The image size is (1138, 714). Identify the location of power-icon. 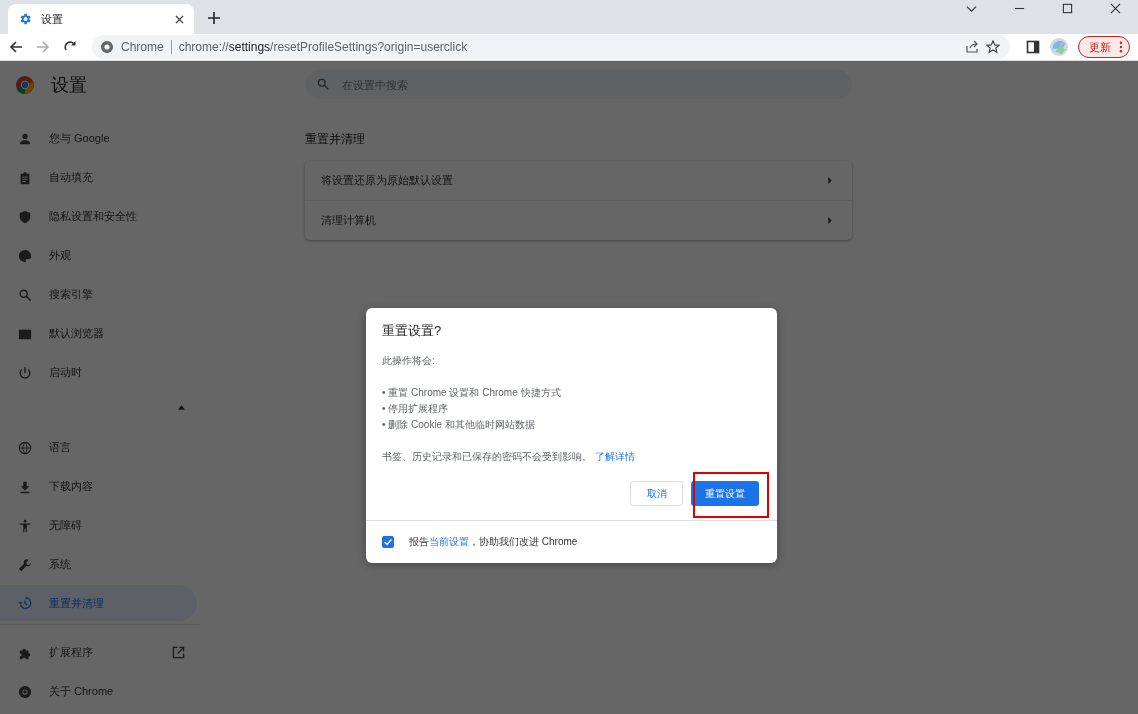
(25, 372).